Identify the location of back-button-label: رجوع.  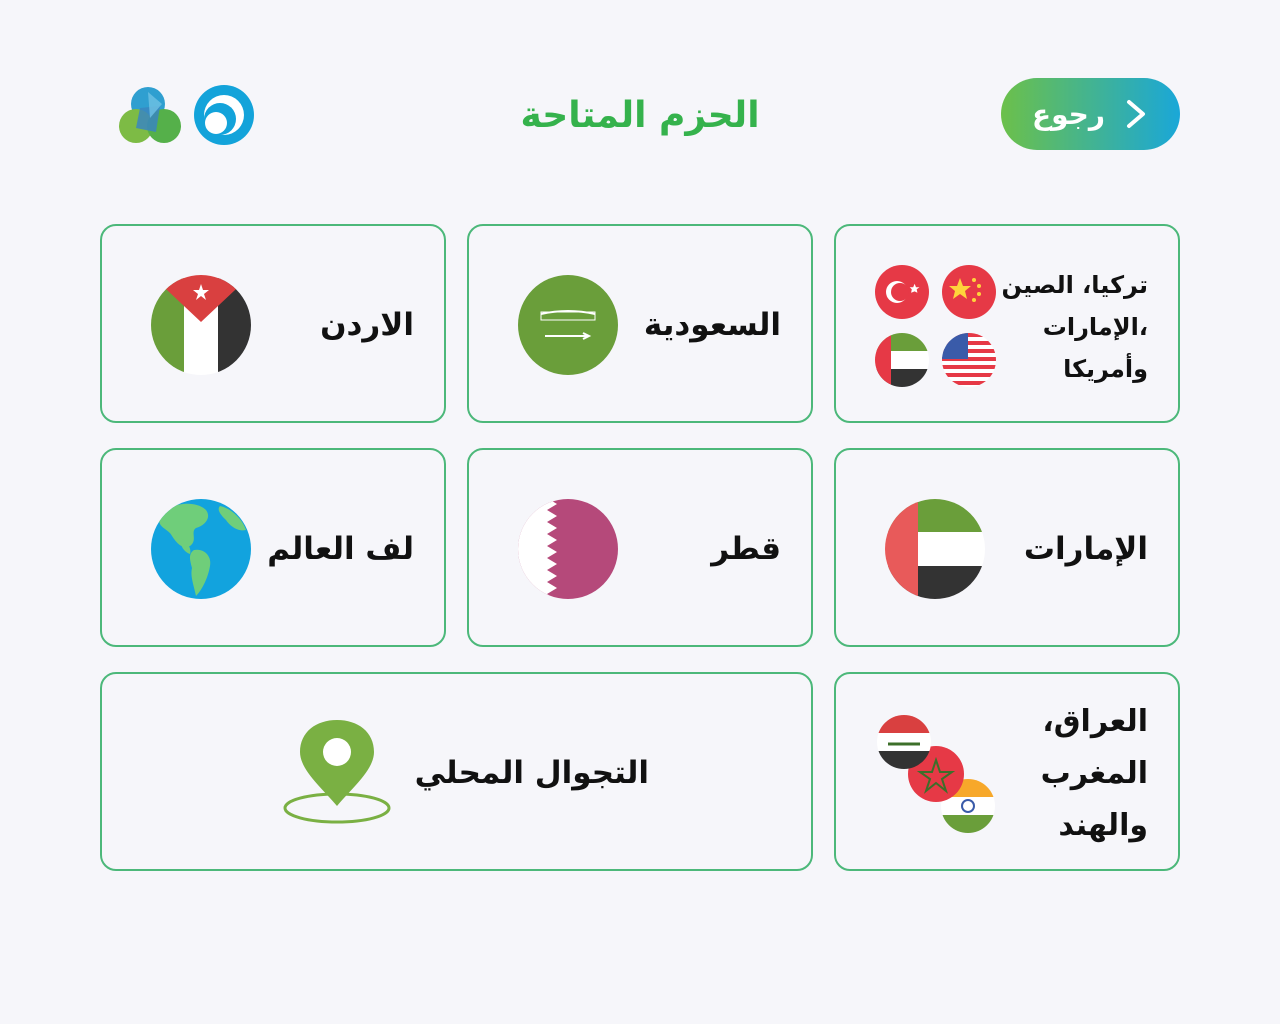
(1068, 114).